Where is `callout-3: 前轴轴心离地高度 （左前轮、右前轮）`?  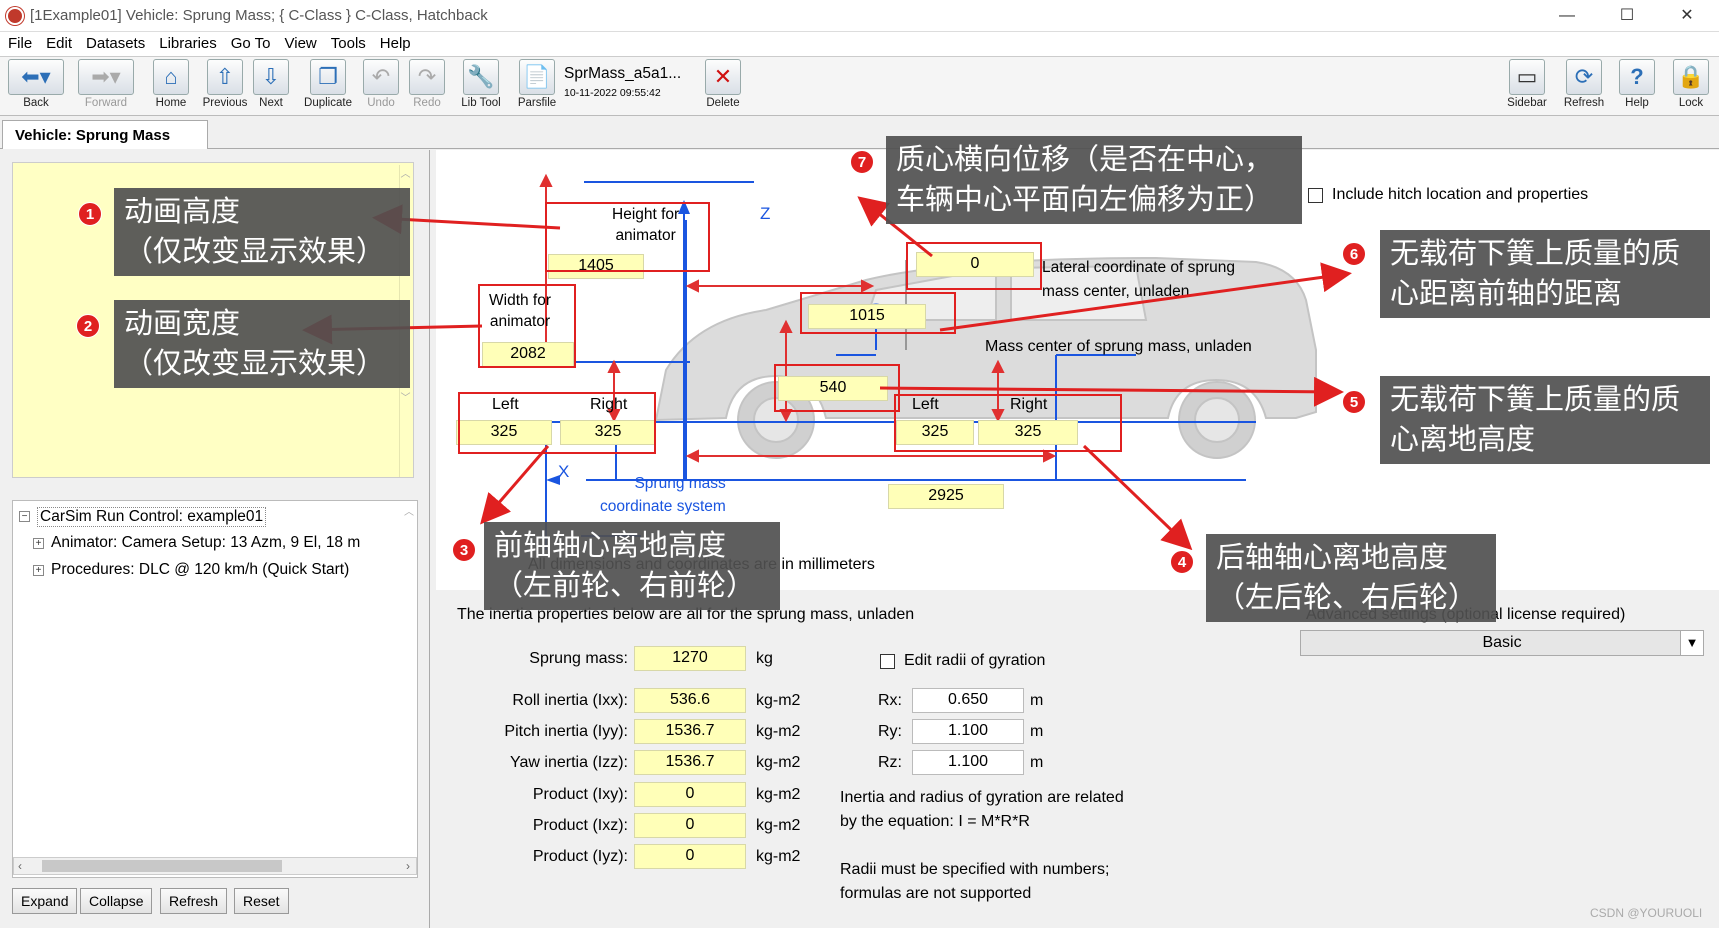 callout-3: 前轴轴心离地高度 （左前轮、右前轮） is located at coordinates (632, 566).